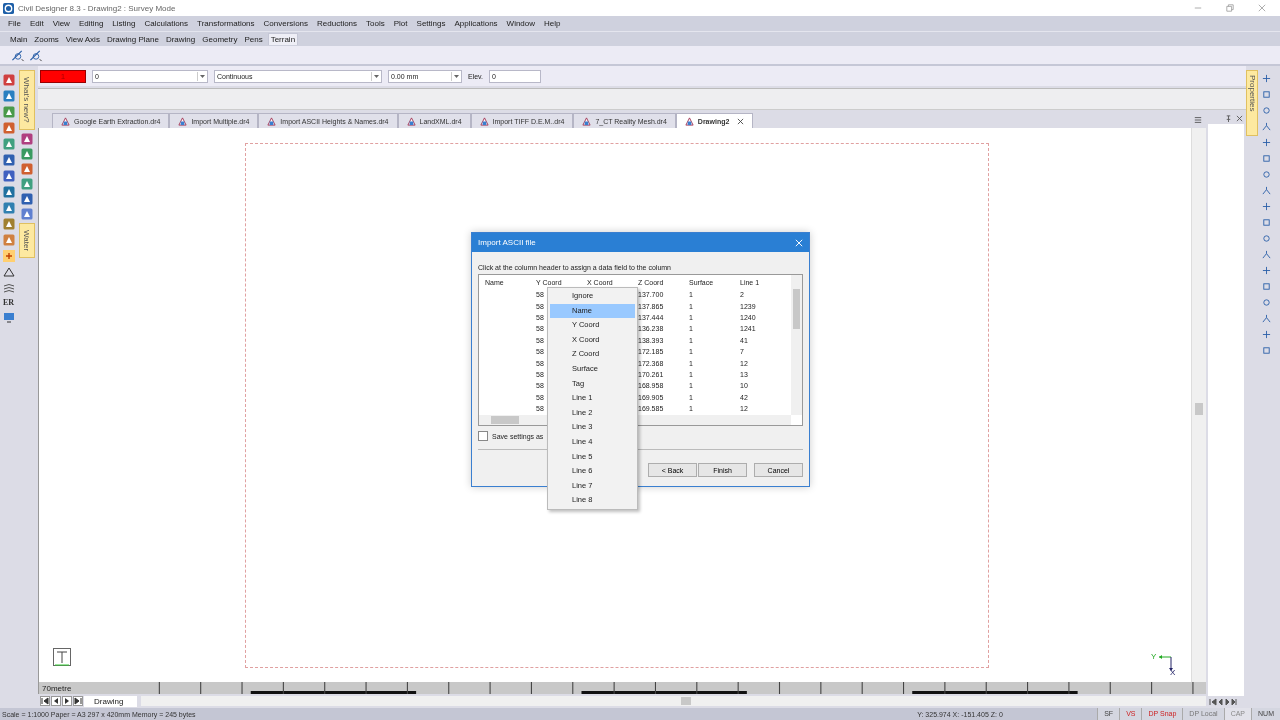  What do you see at coordinates (1228, 118) in the screenshot?
I see `pin-icon` at bounding box center [1228, 118].